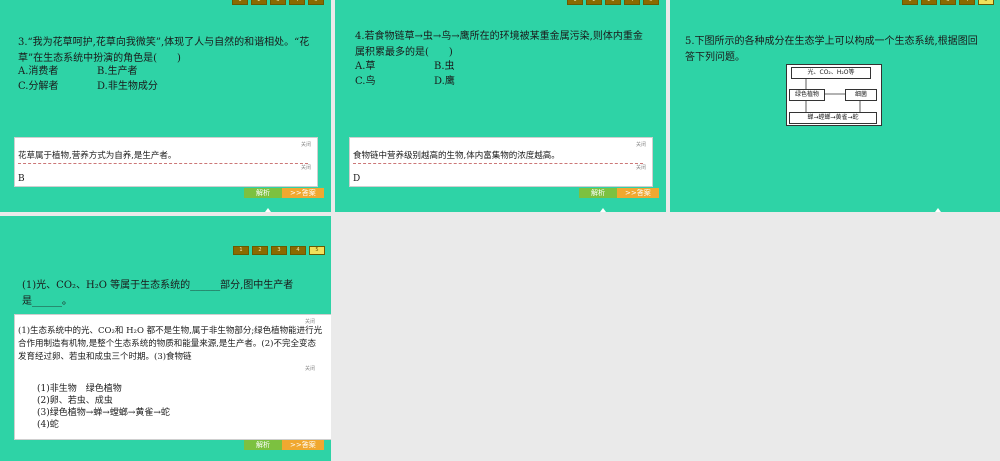  I want to click on answer-4: (4)蛇, so click(48, 425).